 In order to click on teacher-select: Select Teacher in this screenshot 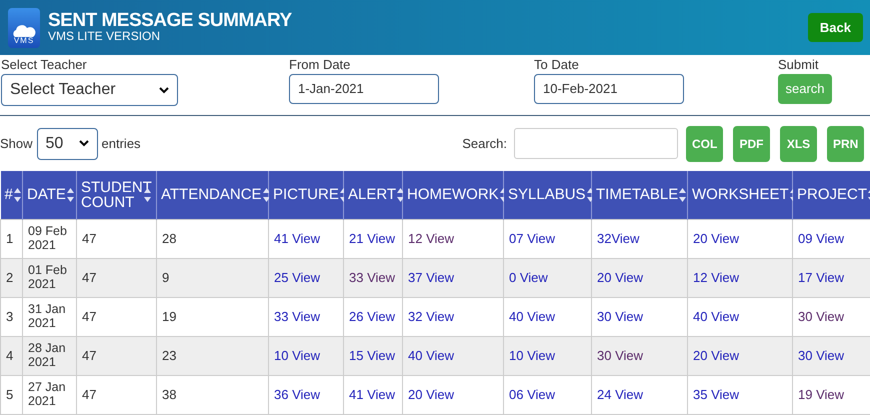, I will do `click(89, 90)`.